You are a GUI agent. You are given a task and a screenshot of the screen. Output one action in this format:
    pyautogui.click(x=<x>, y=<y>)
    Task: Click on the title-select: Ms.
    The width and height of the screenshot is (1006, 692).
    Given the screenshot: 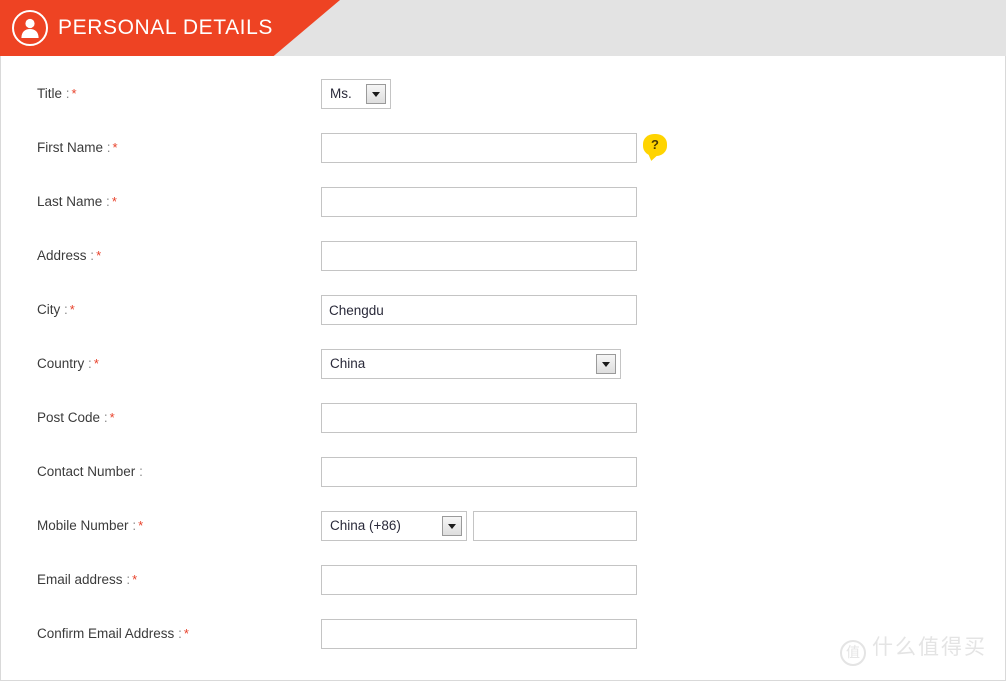 What is the action you would take?
    pyautogui.click(x=356, y=94)
    